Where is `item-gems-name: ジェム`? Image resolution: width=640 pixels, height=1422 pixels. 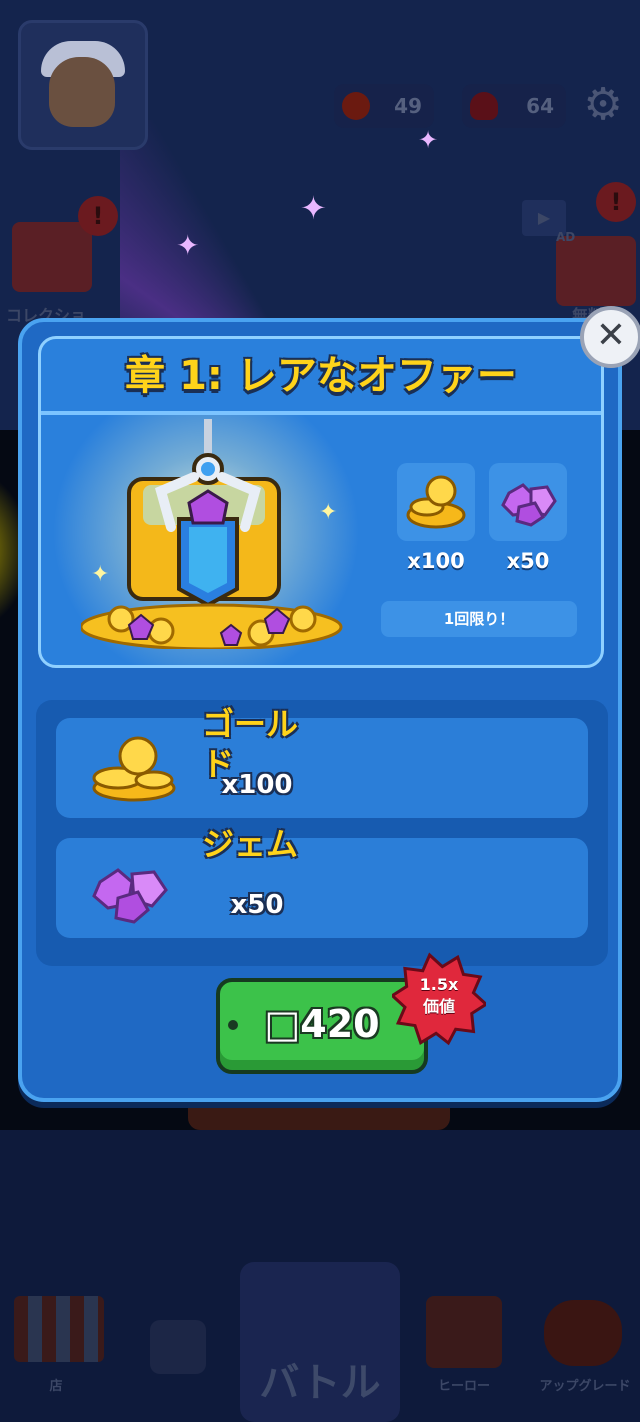
item-gems-name: ジェム is located at coordinates (250, 844).